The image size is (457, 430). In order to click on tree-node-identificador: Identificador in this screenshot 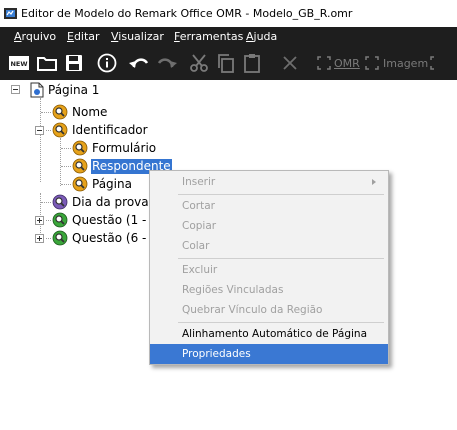, I will do `click(100, 130)`.